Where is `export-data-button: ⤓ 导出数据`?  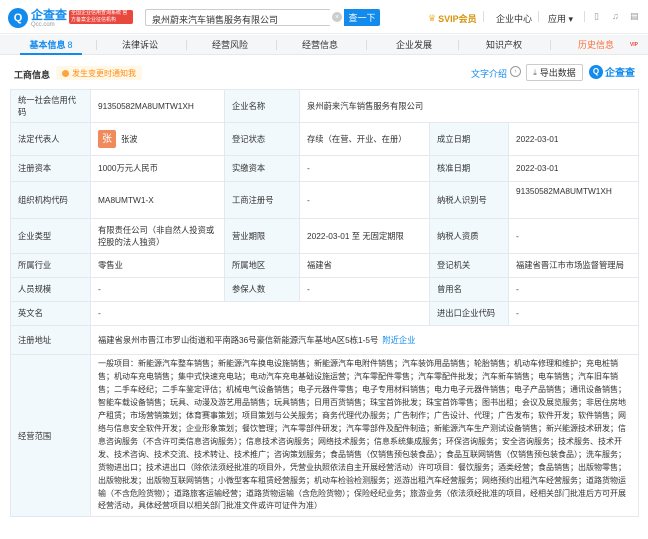
export-data-button: ⤓ 导出数据 is located at coordinates (554, 72).